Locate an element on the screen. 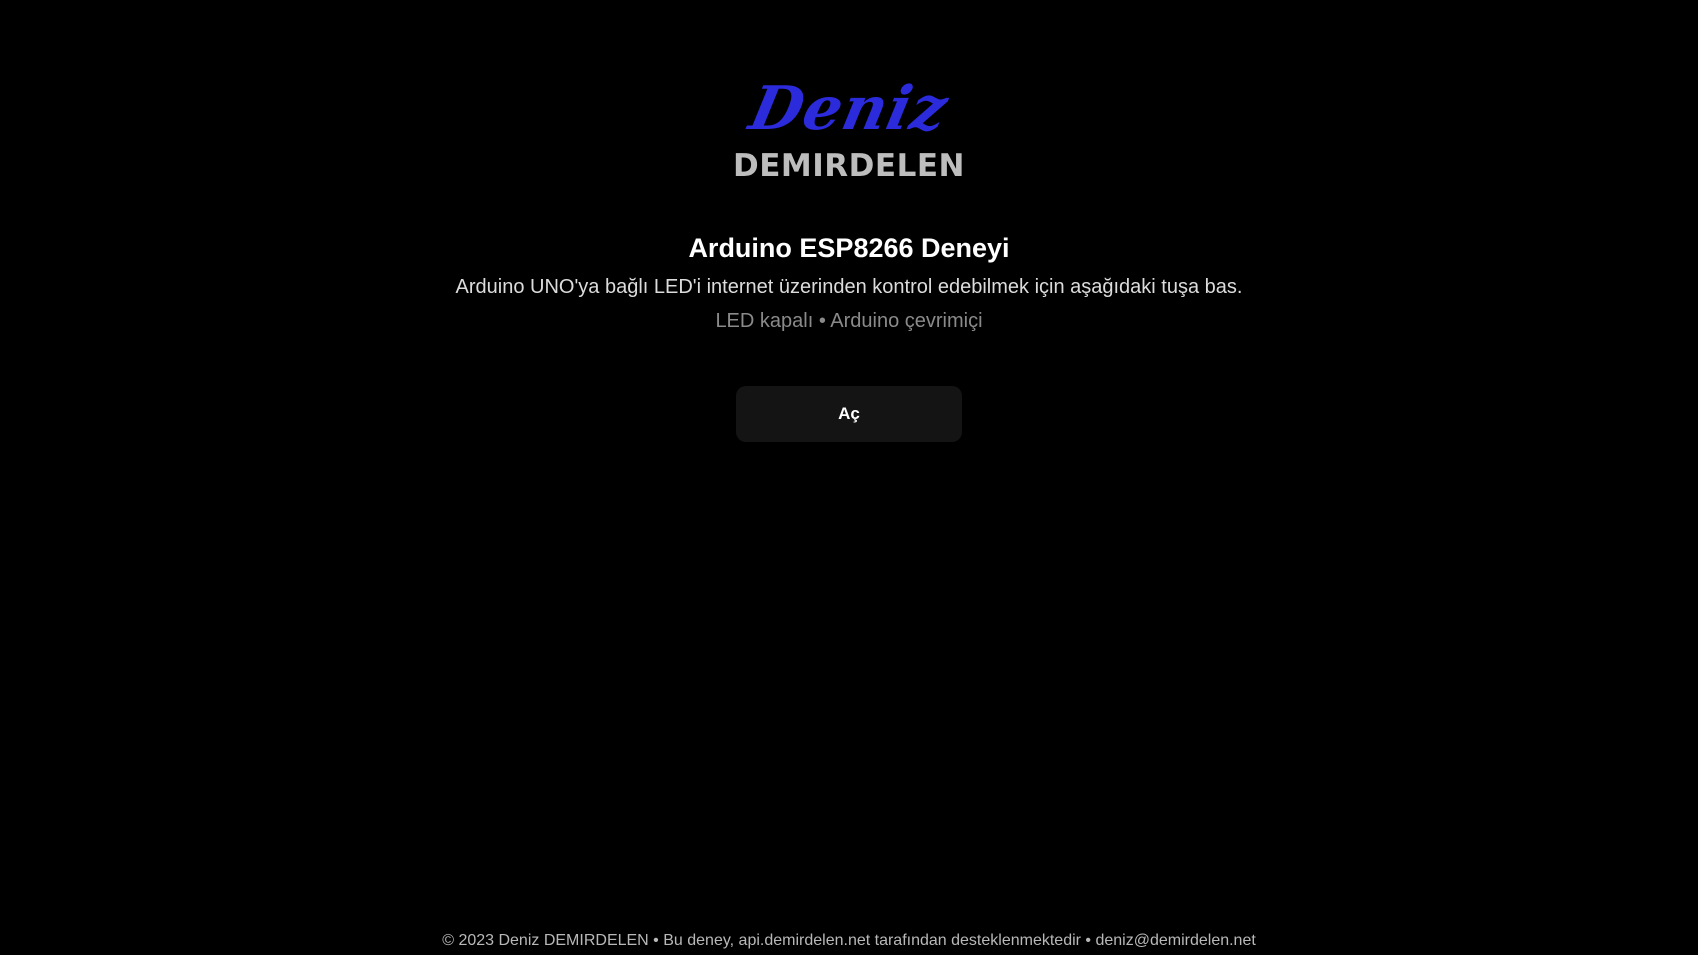  status-text: LED kapalı • Arduino çevrimiçi is located at coordinates (849, 321).